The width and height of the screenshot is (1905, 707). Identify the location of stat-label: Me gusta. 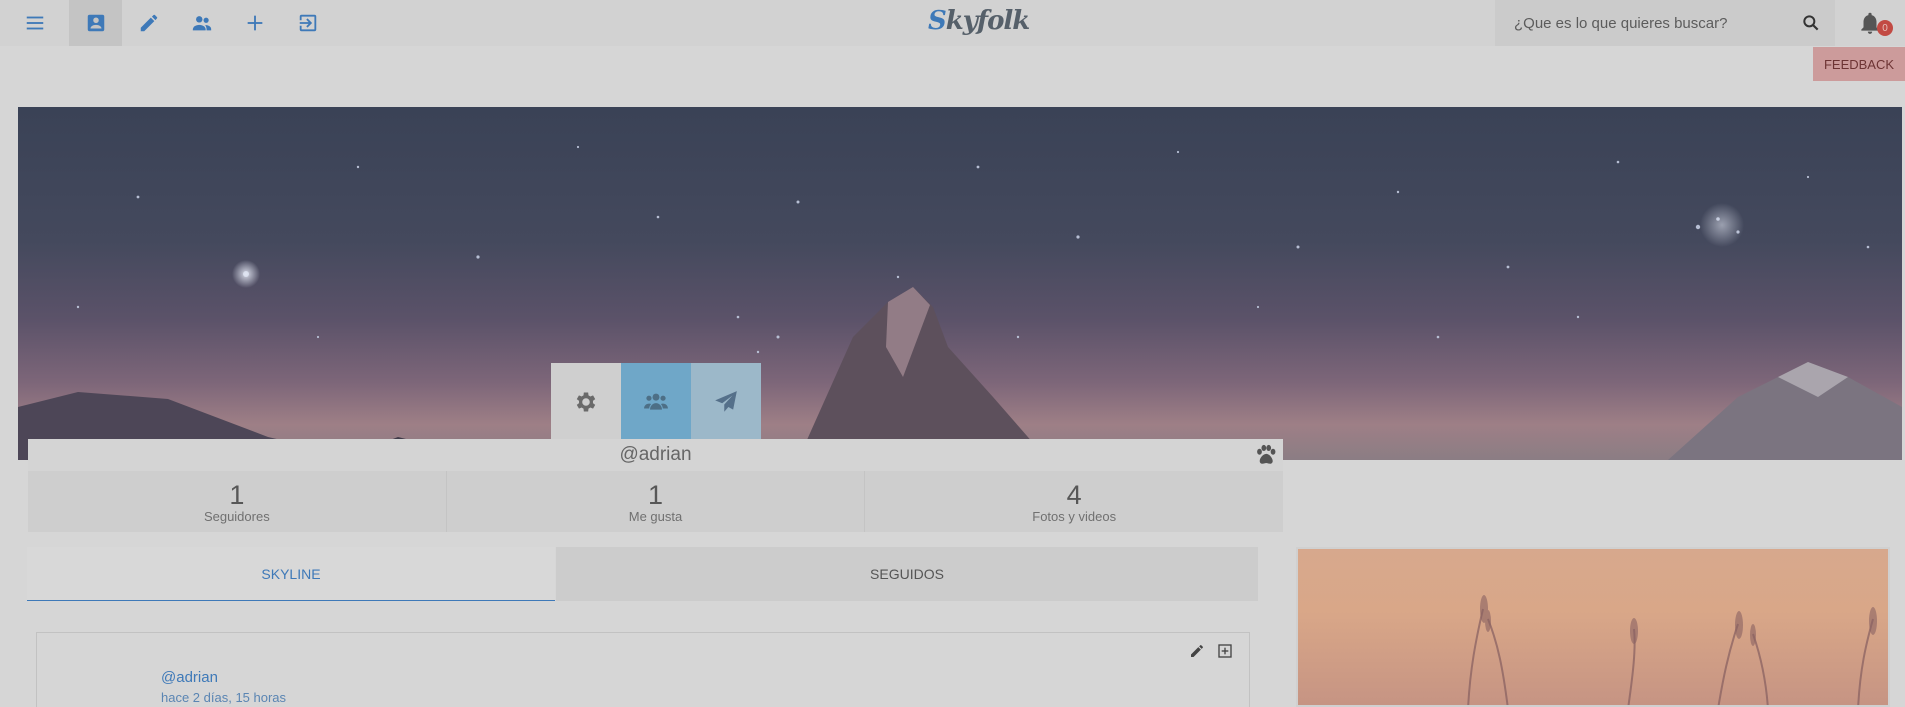
(655, 516).